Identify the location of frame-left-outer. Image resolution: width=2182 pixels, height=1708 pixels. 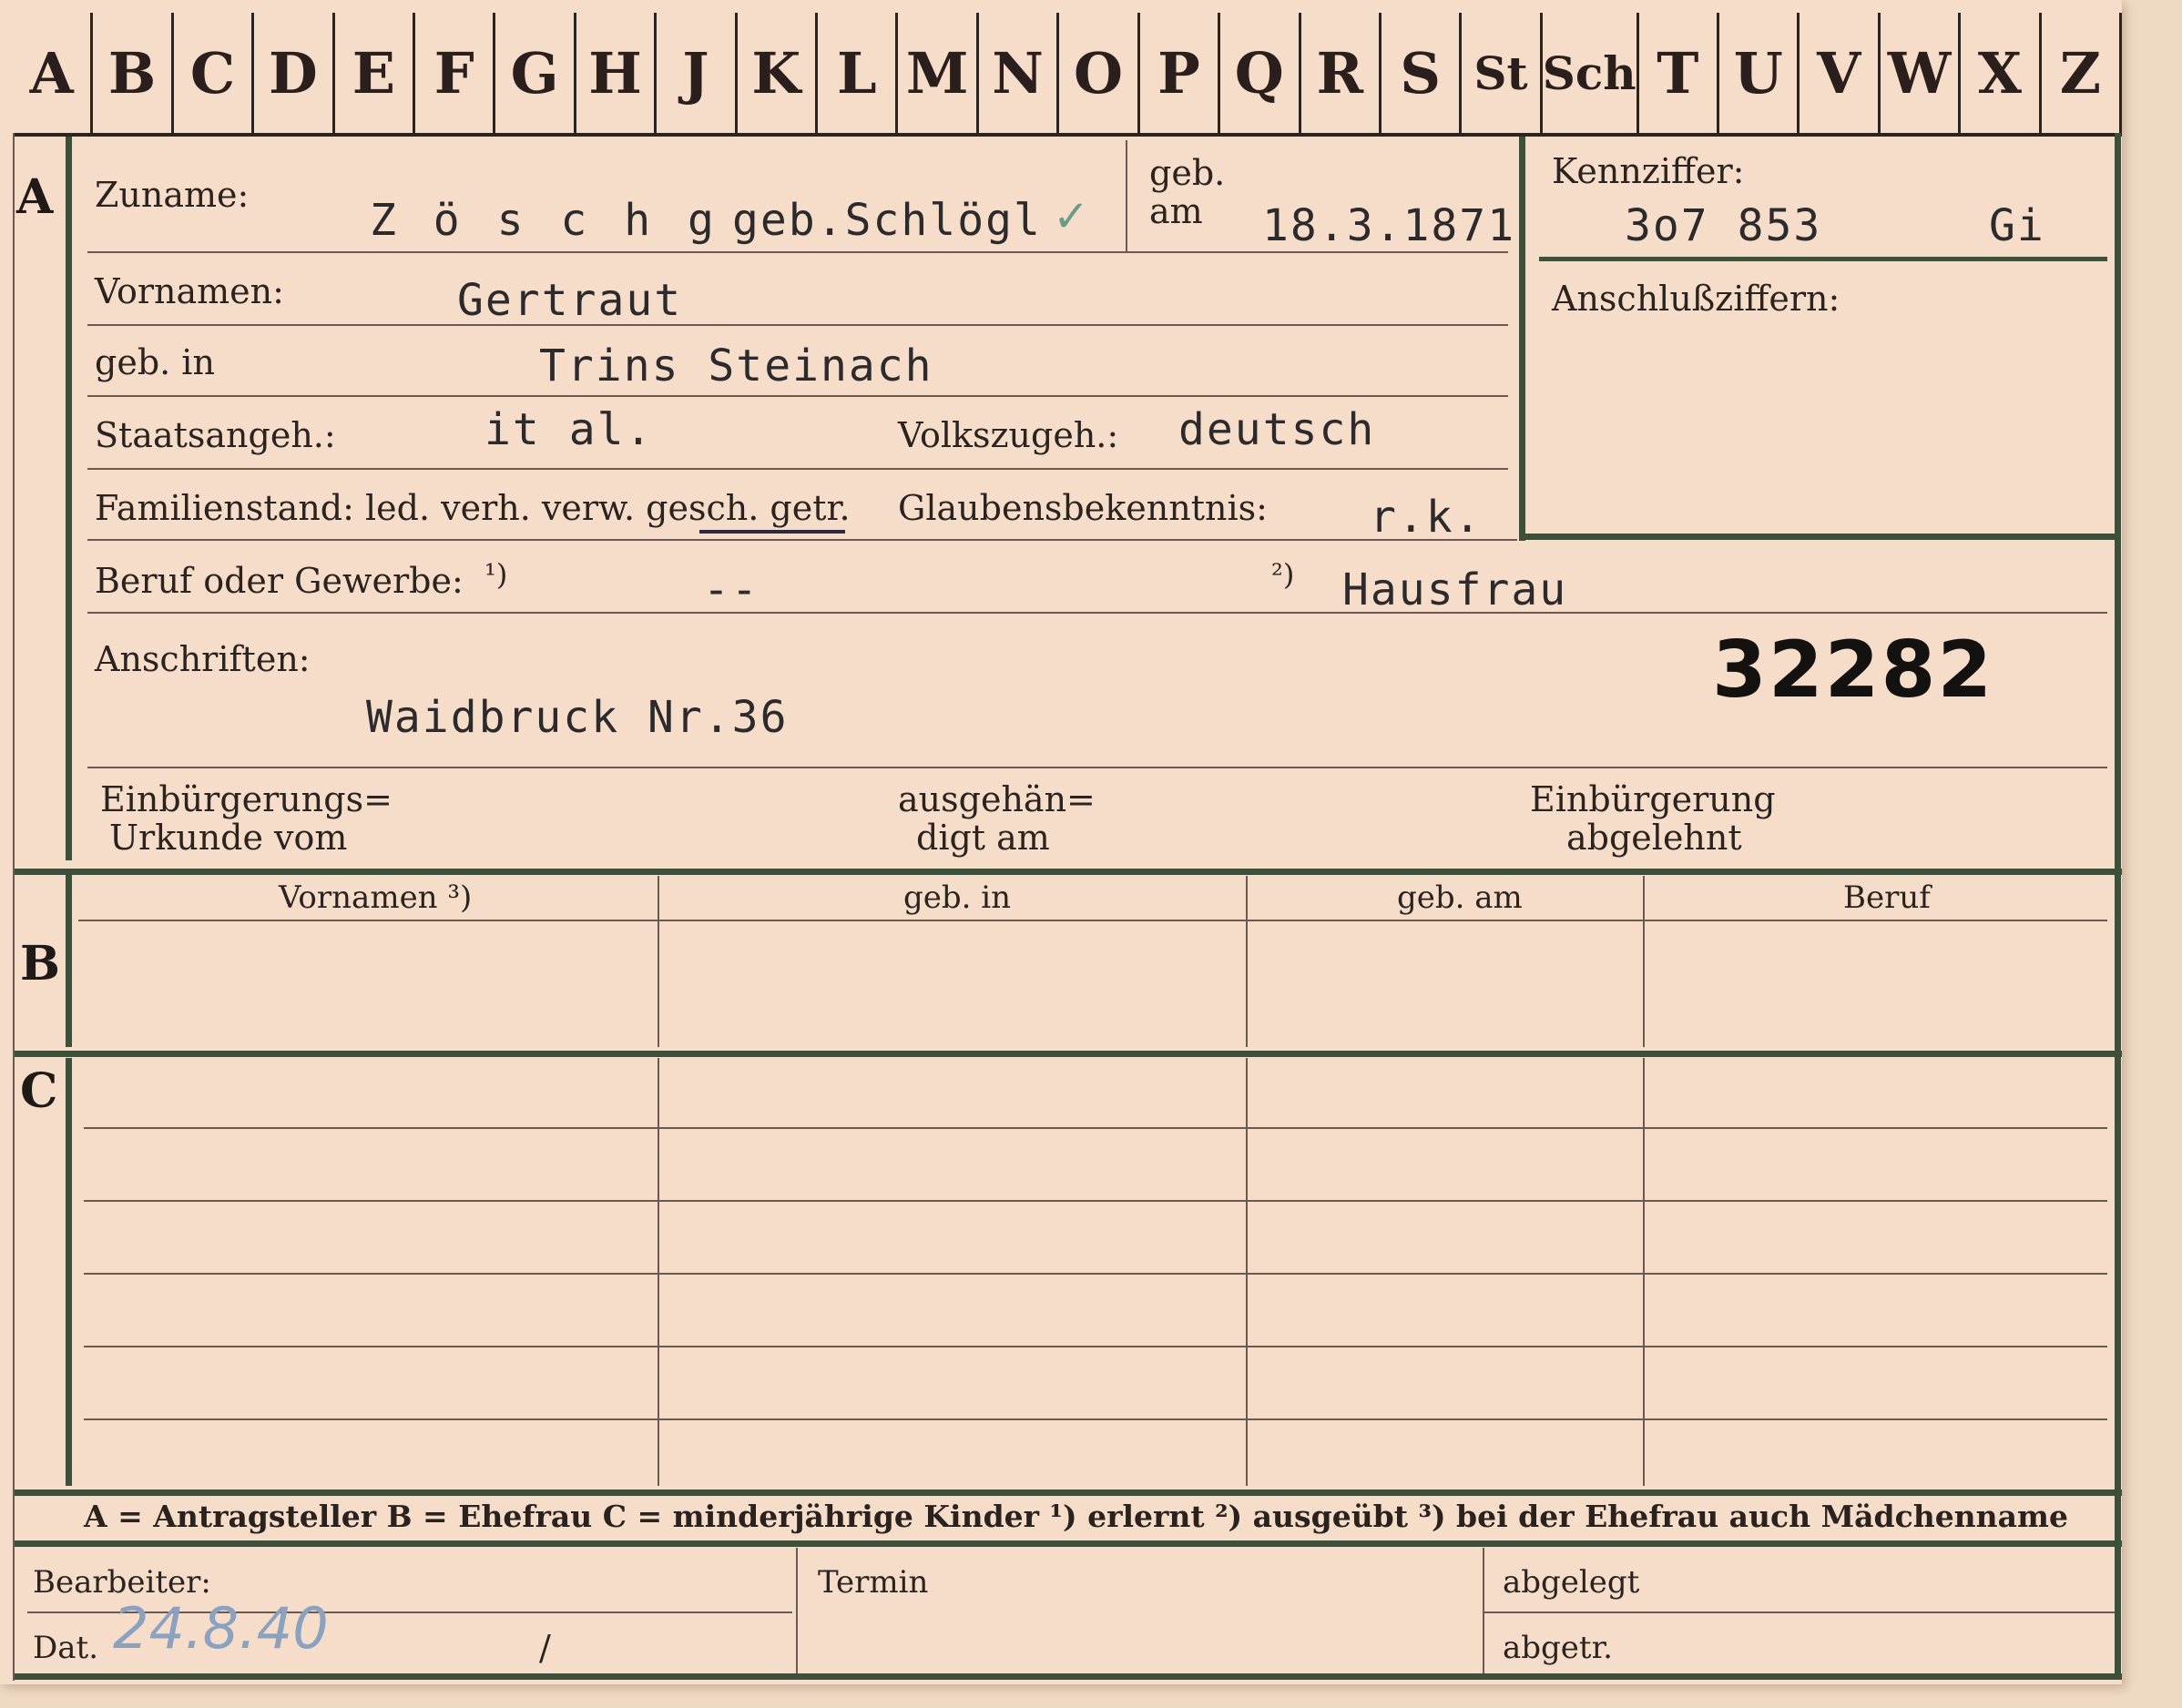
(14, 907).